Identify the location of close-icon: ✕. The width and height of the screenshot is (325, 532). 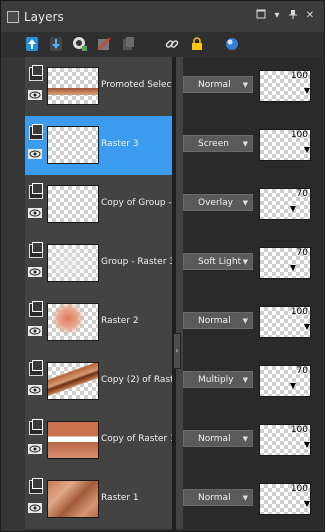
(310, 16).